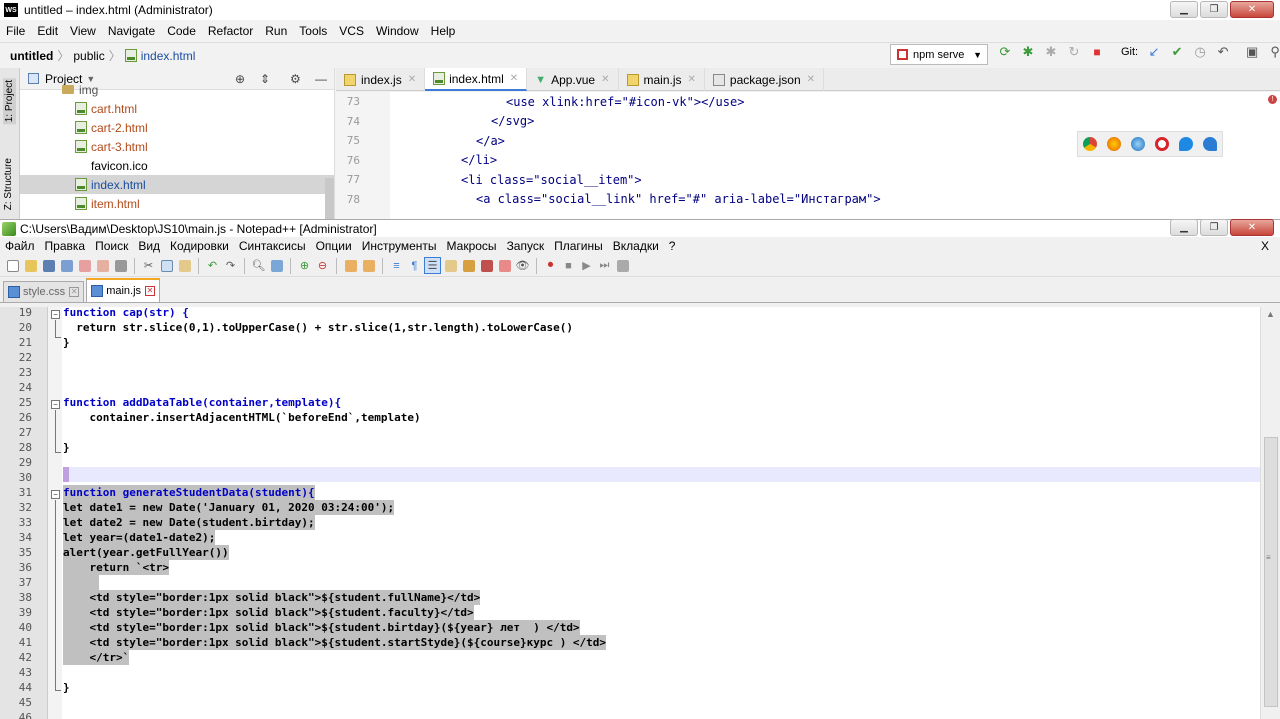 This screenshot has width=1280, height=719. What do you see at coordinates (15, 31) in the screenshot?
I see `menu-file: File` at bounding box center [15, 31].